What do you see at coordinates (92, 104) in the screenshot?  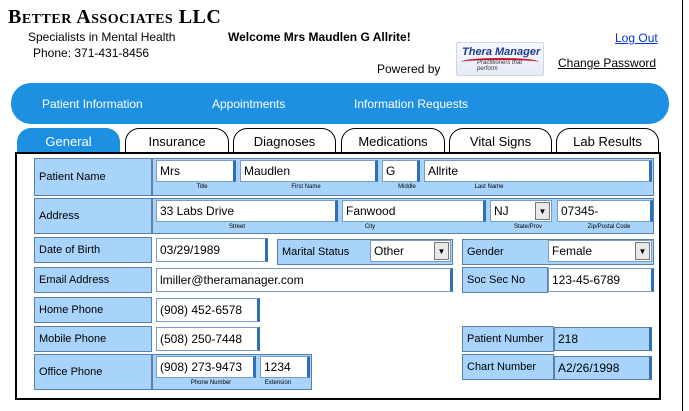 I see `nav-patient-information: Patient Information` at bounding box center [92, 104].